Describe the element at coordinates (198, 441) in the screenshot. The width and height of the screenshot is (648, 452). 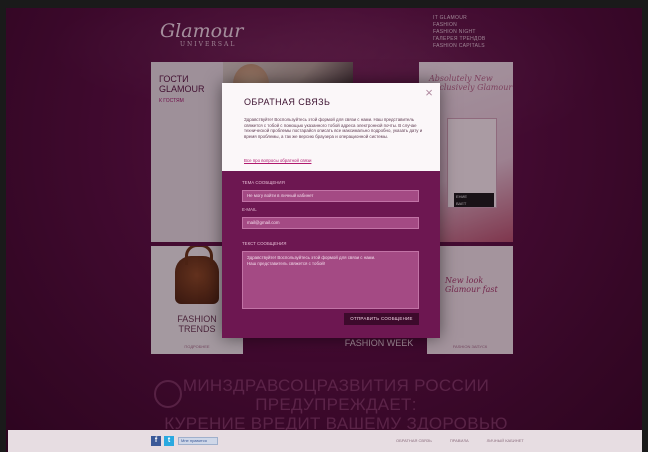
I see `like-button: Мне нравится` at that location.